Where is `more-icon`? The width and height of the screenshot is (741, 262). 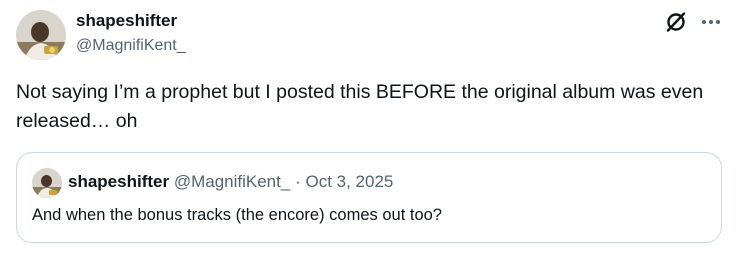
more-icon is located at coordinates (711, 22).